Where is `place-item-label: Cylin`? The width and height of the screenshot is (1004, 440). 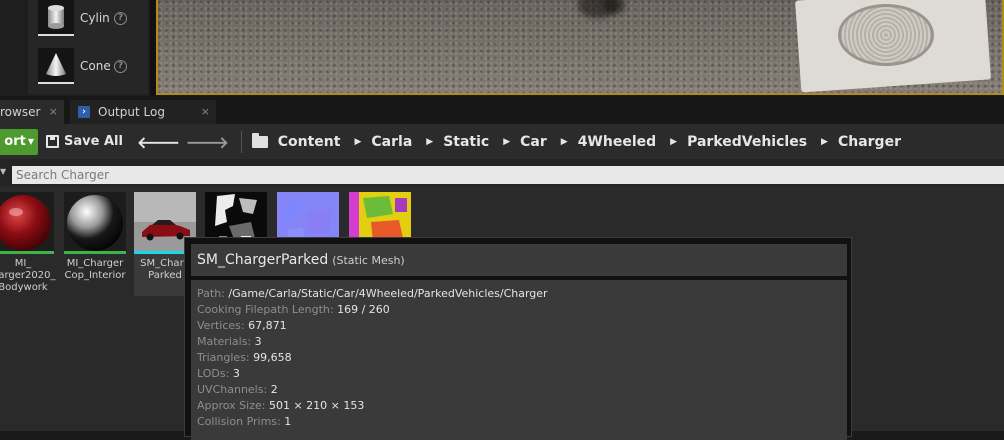
place-item-label: Cylin is located at coordinates (95, 18).